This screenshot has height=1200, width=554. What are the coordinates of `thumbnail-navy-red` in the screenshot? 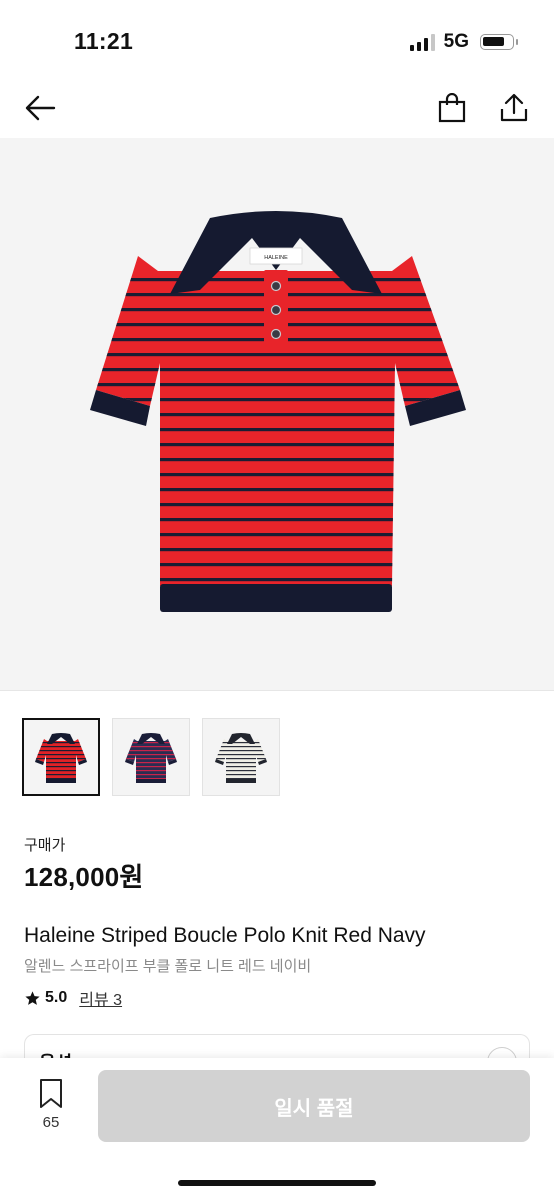 It's located at (151, 757).